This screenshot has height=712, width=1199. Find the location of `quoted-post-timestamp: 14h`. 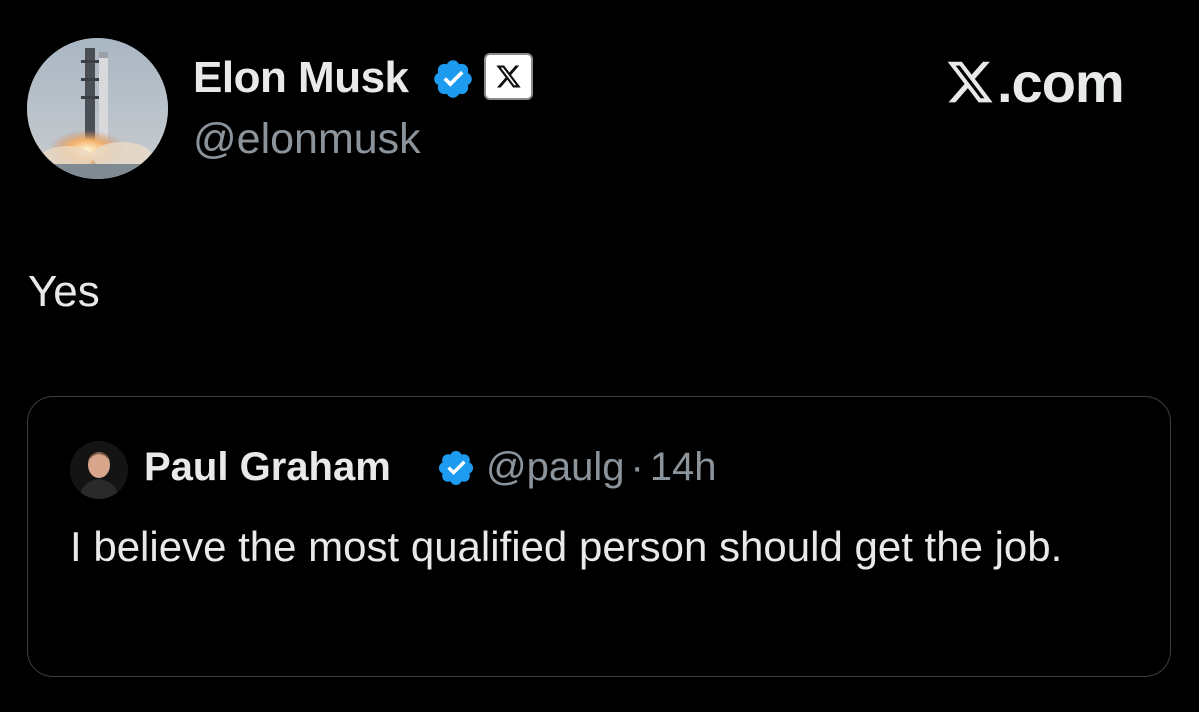

quoted-post-timestamp: 14h is located at coordinates (683, 467).